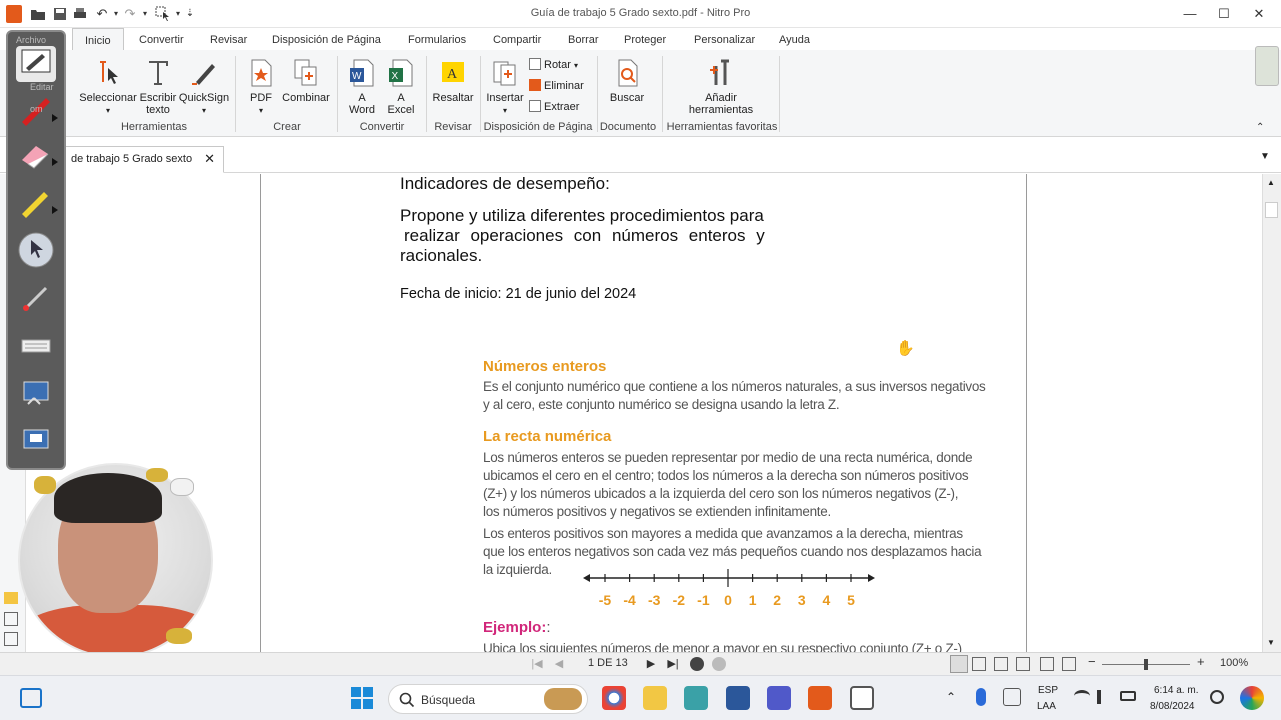 The width and height of the screenshot is (1281, 720). Describe the element at coordinates (228, 39) in the screenshot. I see `tab-revisar: Revisar` at that location.